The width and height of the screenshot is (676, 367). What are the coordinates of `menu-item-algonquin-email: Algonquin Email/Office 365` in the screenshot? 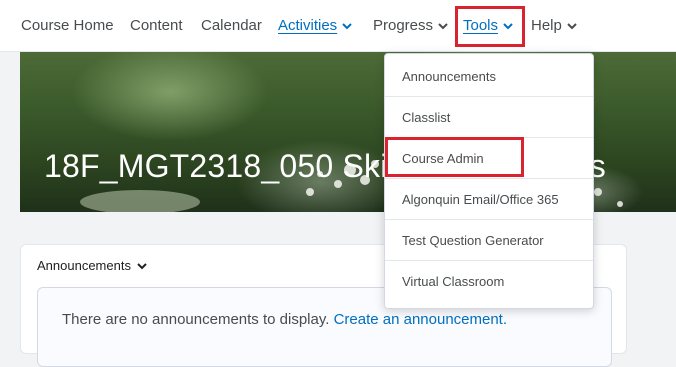 It's located at (489, 199).